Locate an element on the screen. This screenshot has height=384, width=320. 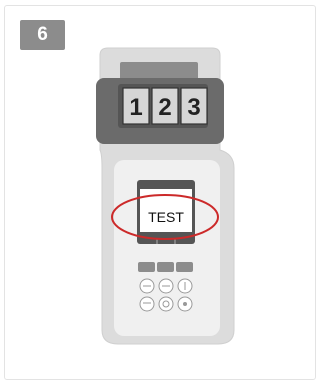
chamber-top is located at coordinates (159, 71).